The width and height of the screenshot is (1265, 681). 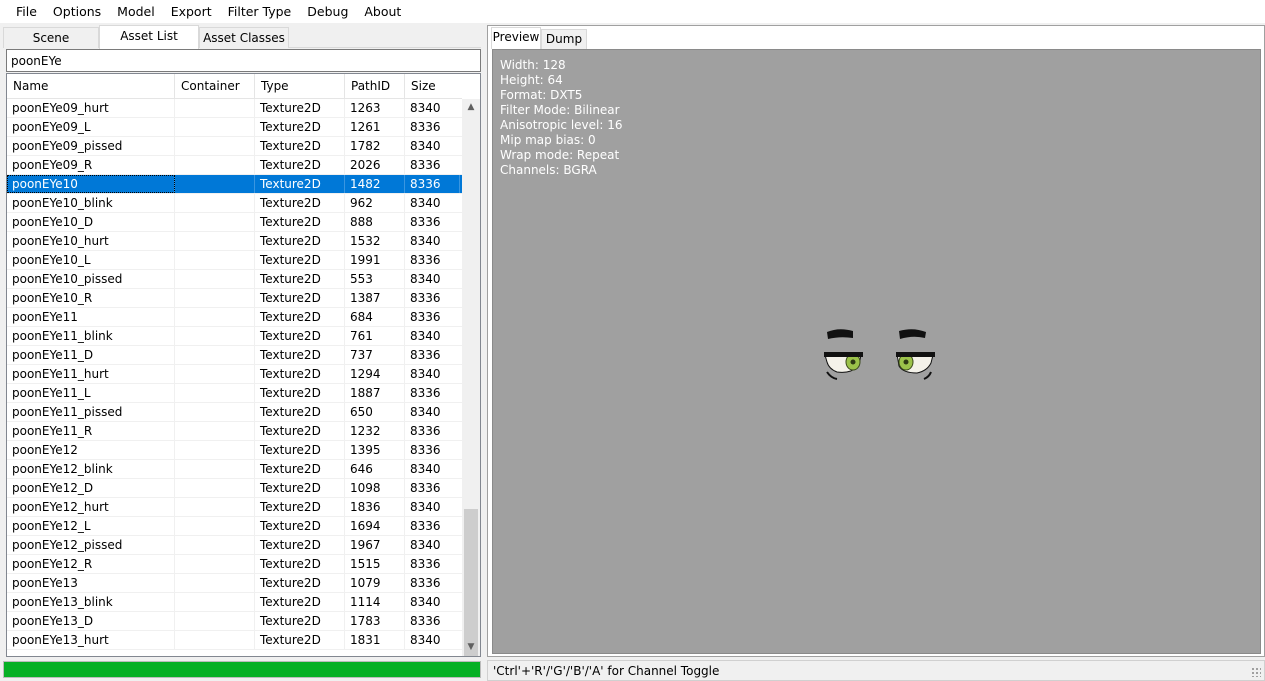 What do you see at coordinates (77, 11) in the screenshot?
I see `menu-options: Options` at bounding box center [77, 11].